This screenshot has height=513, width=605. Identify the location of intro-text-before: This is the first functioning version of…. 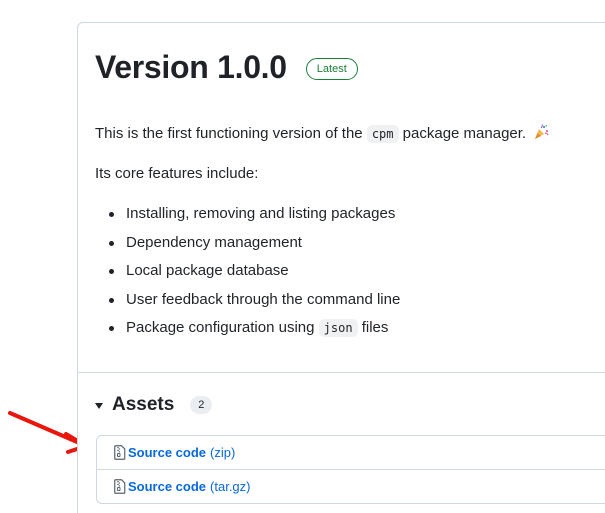
(229, 133).